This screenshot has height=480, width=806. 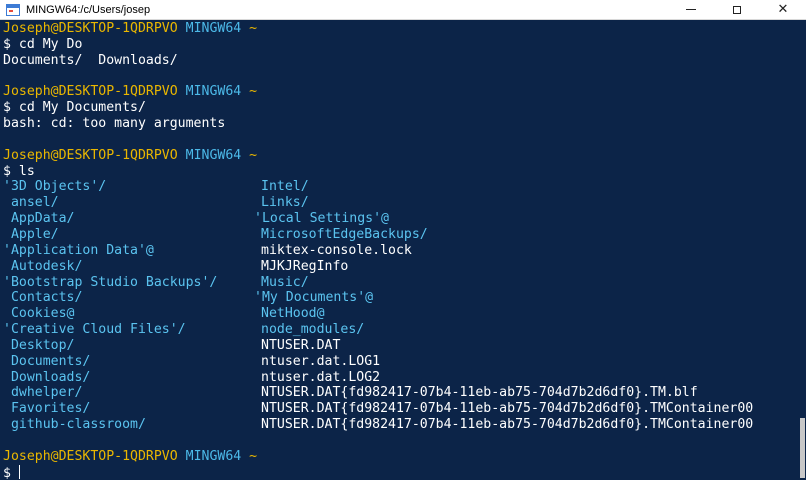 I want to click on ls-entry-left: Contacts/, so click(x=43, y=298).